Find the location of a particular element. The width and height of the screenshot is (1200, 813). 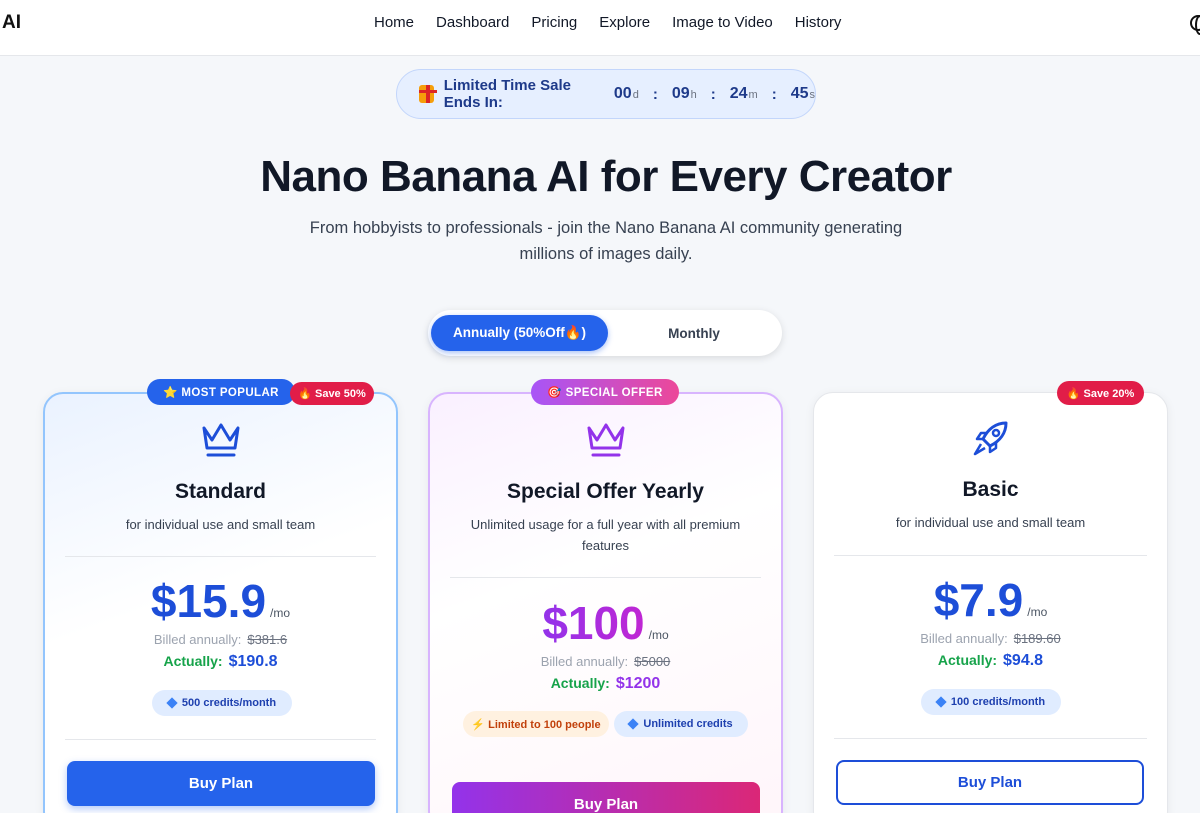

nav-explore: Explore is located at coordinates (624, 22).